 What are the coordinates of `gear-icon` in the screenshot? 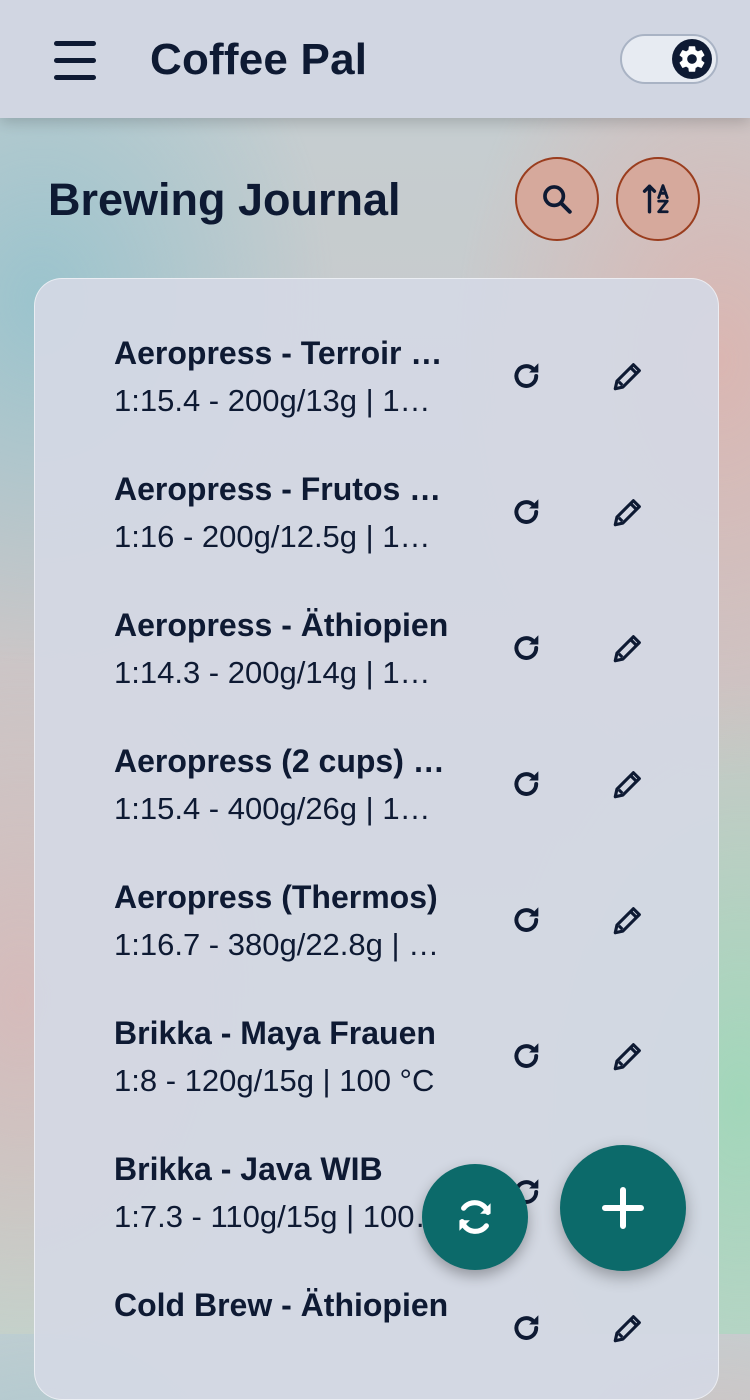 It's located at (692, 59).